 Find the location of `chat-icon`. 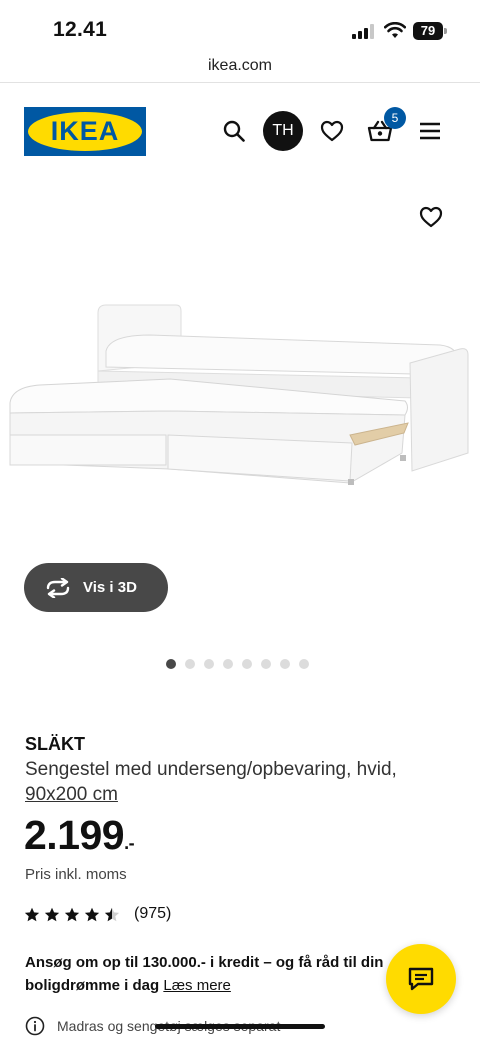

chat-icon is located at coordinates (421, 979).